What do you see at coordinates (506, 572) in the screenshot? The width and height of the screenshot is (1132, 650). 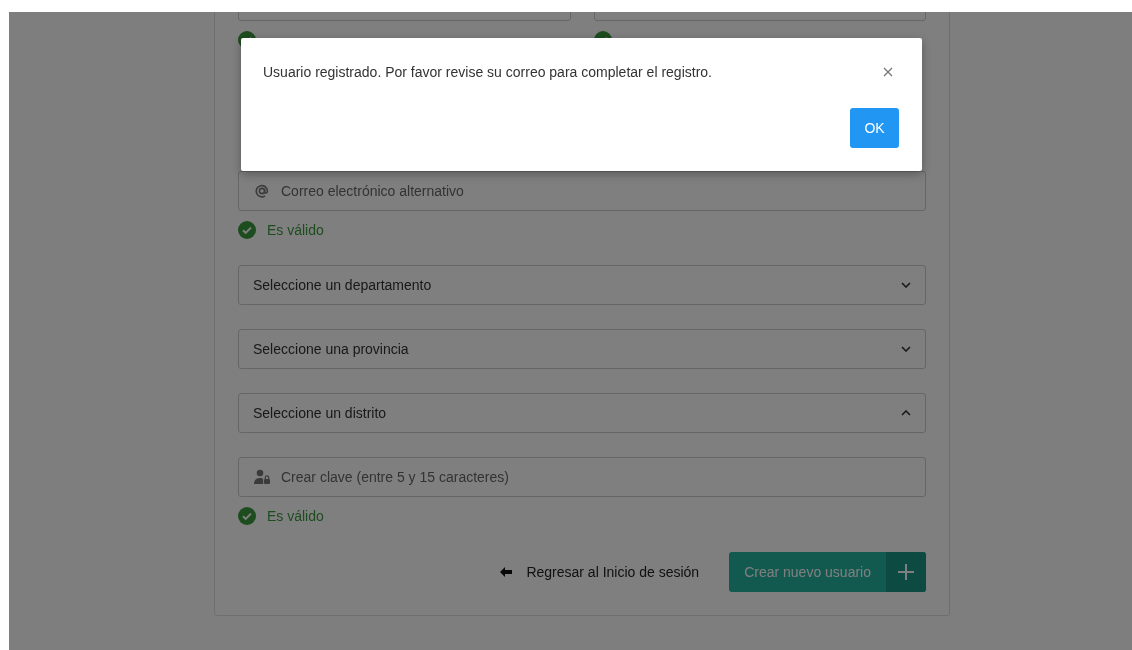 I see `arrow-left-icon` at bounding box center [506, 572].